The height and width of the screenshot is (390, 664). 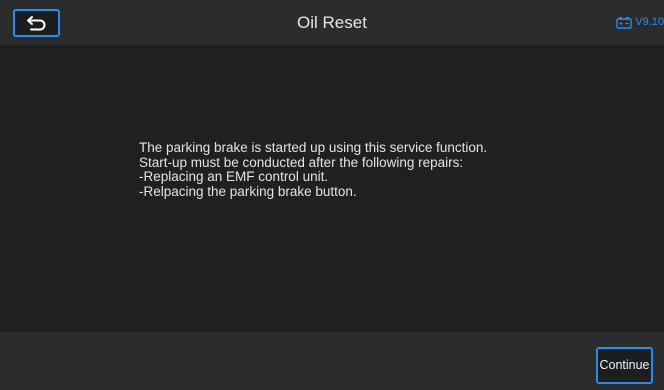 I want to click on header-bar: Oil Reset V9.10, so click(x=332, y=22).